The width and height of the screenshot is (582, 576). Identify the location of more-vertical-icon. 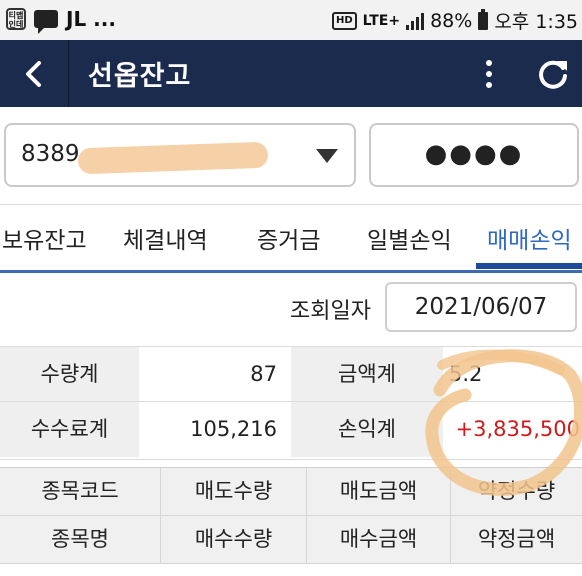
(489, 63).